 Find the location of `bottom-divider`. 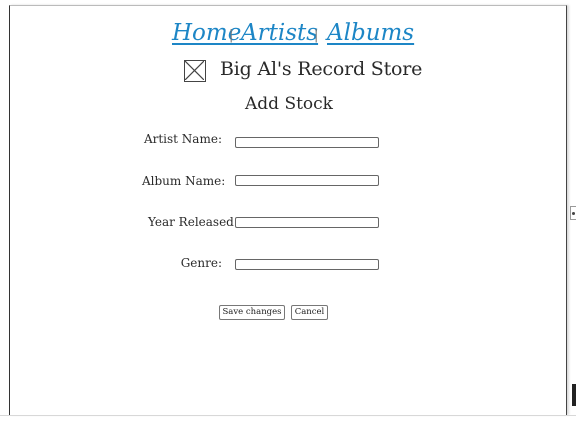

bottom-divider is located at coordinates (288, 415).